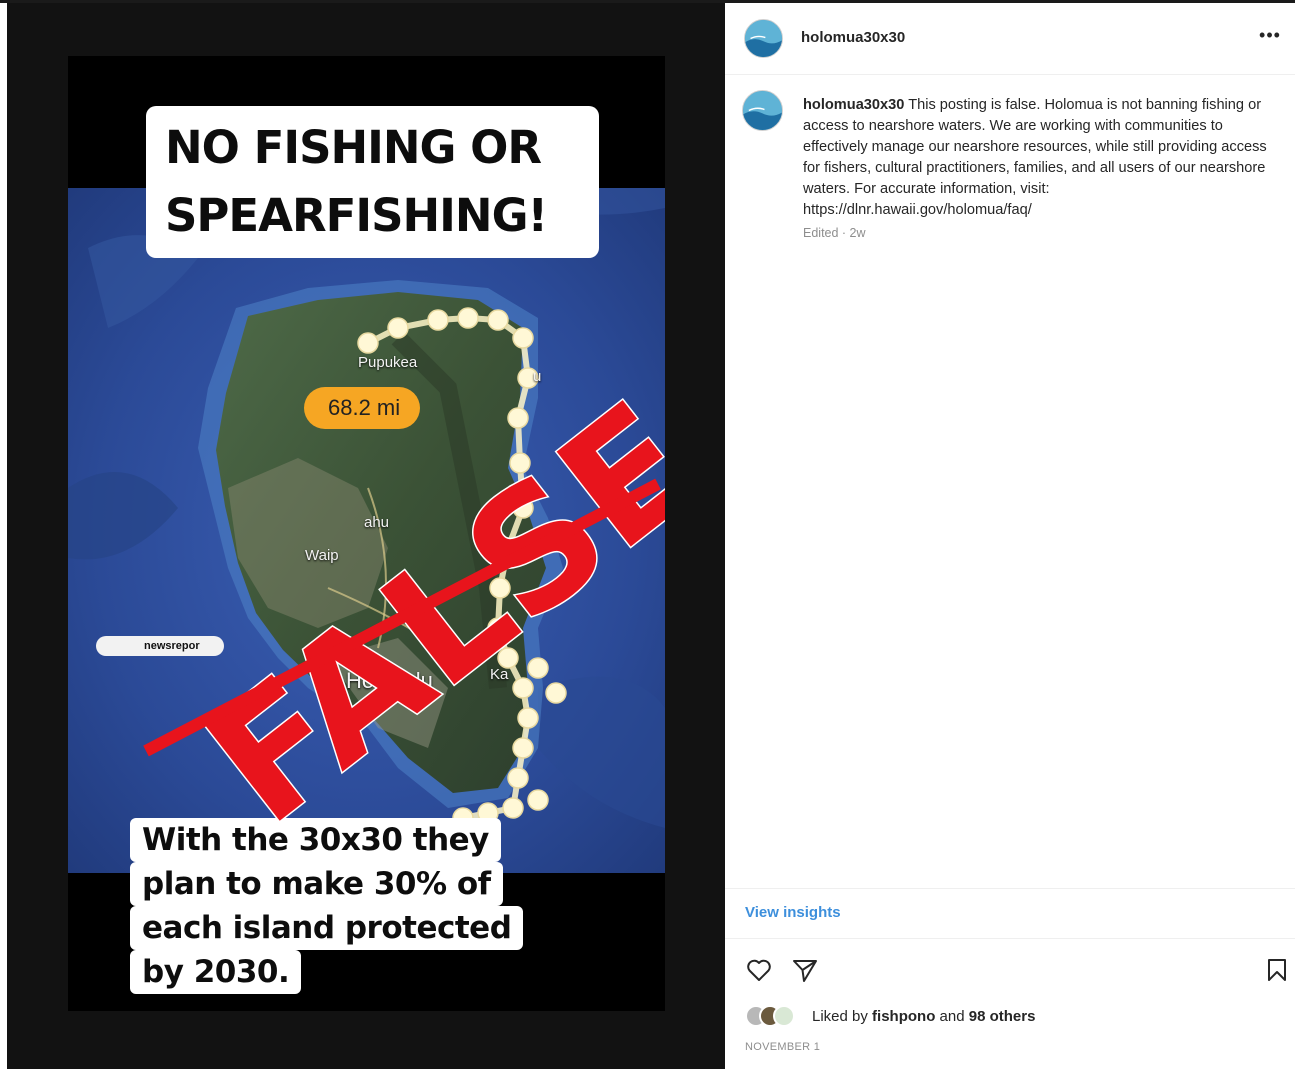  Describe the element at coordinates (216, 972) in the screenshot. I see `bottom-caption-line-4: by 2030.` at that location.